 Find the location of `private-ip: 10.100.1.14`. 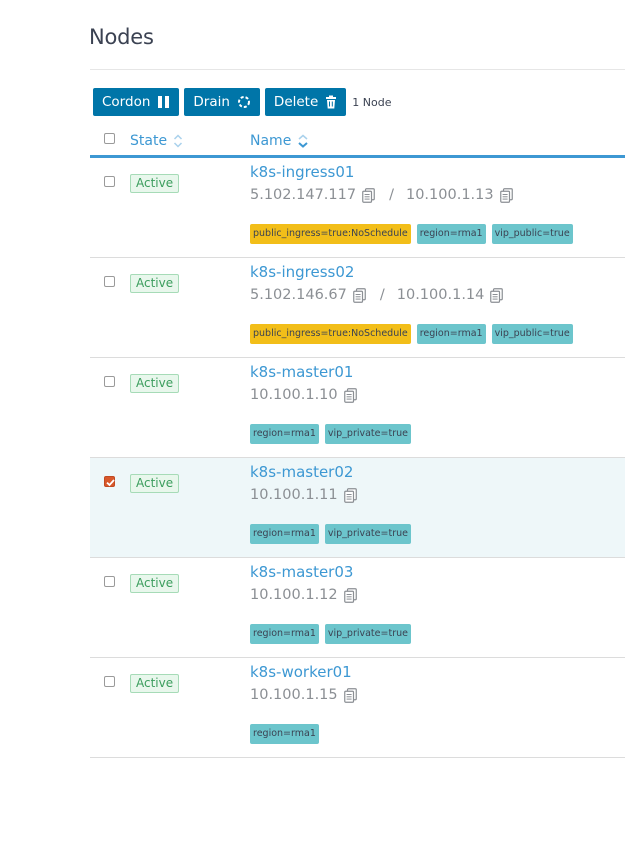

private-ip: 10.100.1.14 is located at coordinates (440, 295).